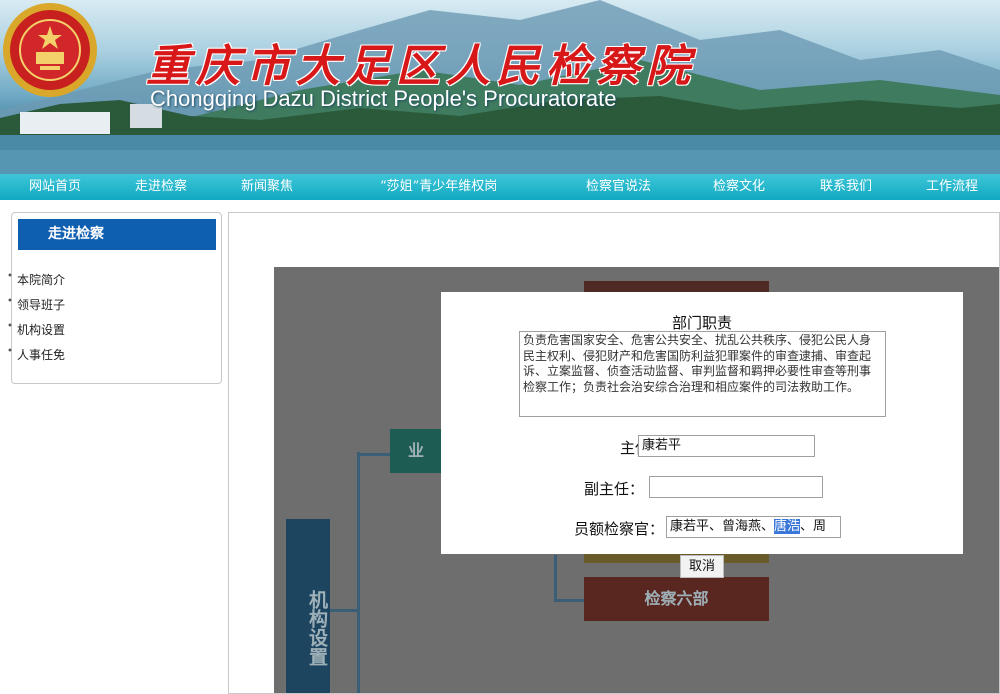 The height and width of the screenshot is (694, 1000). I want to click on deputy-director-input, so click(736, 487).